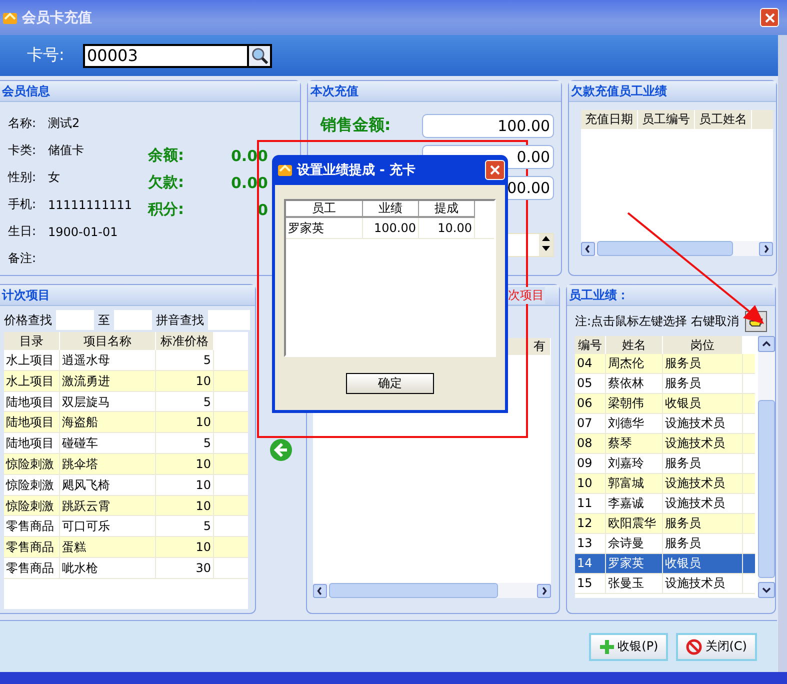 This screenshot has width=787, height=684. I want to click on amount-label: 销售金额:, so click(355, 125).